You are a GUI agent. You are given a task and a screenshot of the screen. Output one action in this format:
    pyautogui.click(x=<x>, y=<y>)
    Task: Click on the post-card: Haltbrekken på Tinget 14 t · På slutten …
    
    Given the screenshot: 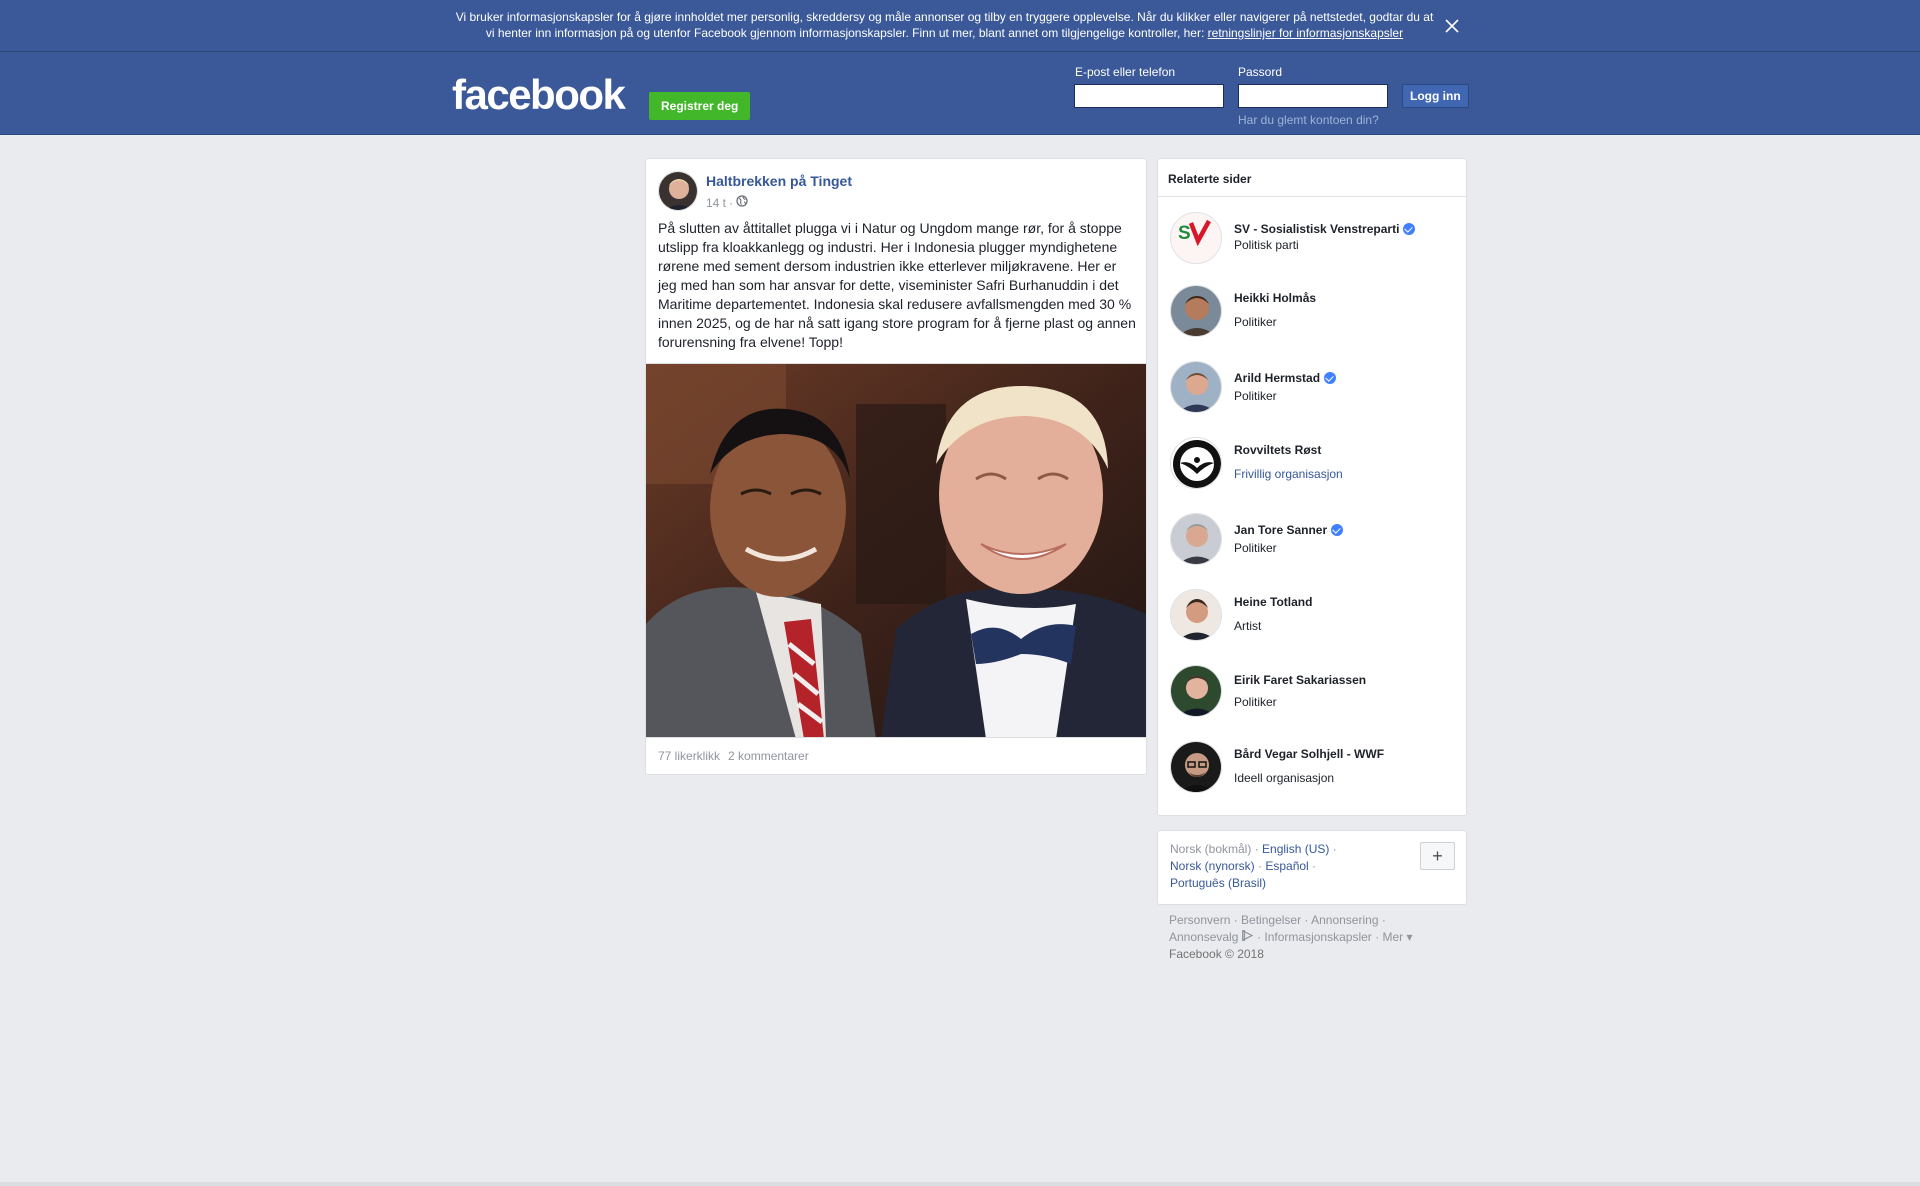 What is the action you would take?
    pyautogui.click(x=896, y=466)
    